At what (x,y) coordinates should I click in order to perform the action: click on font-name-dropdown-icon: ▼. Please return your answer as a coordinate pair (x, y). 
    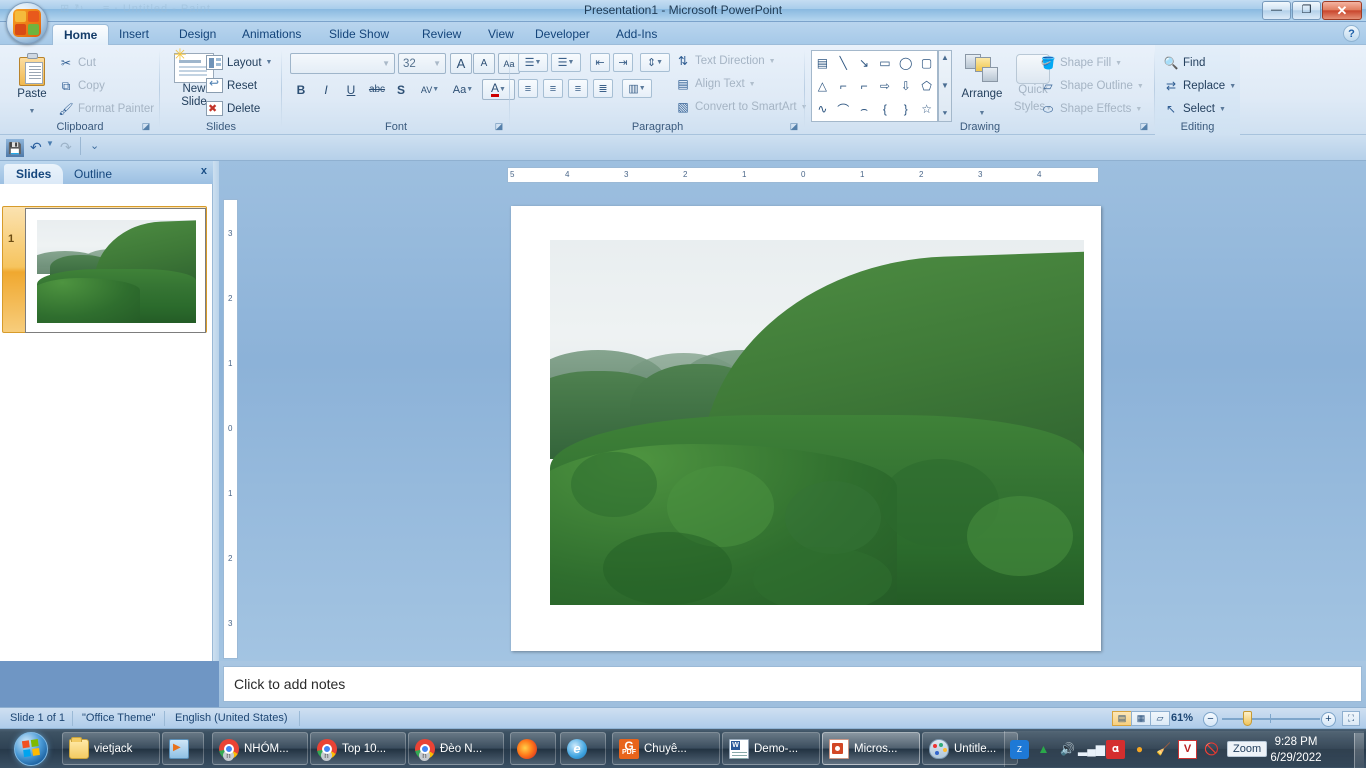
    Looking at the image, I should click on (386, 63).